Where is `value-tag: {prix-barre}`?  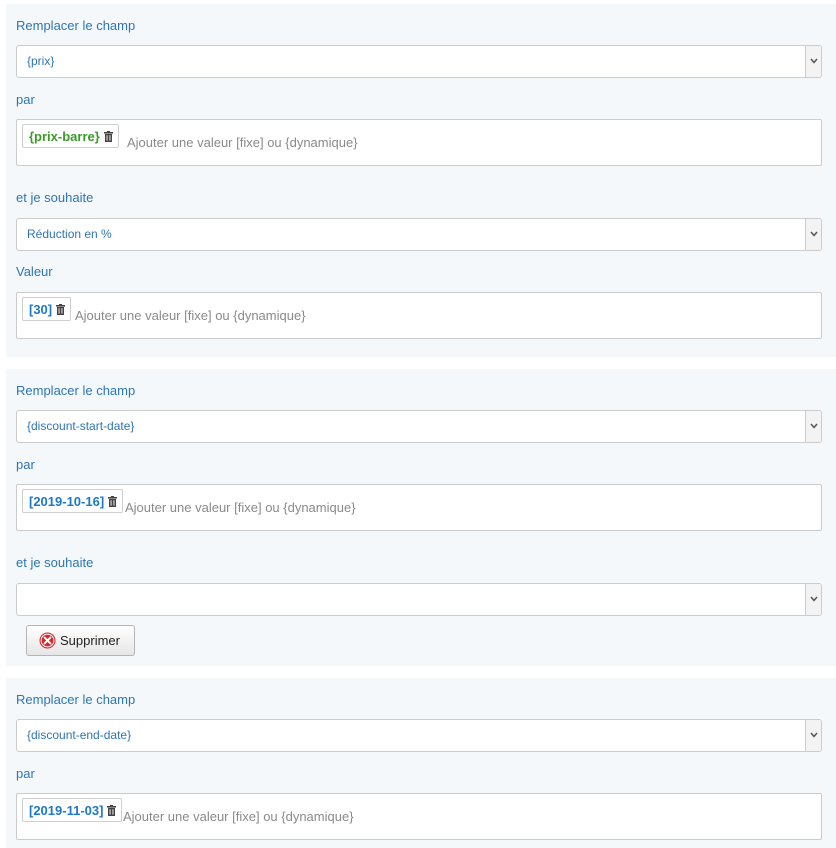
value-tag: {prix-barre} is located at coordinates (70, 136).